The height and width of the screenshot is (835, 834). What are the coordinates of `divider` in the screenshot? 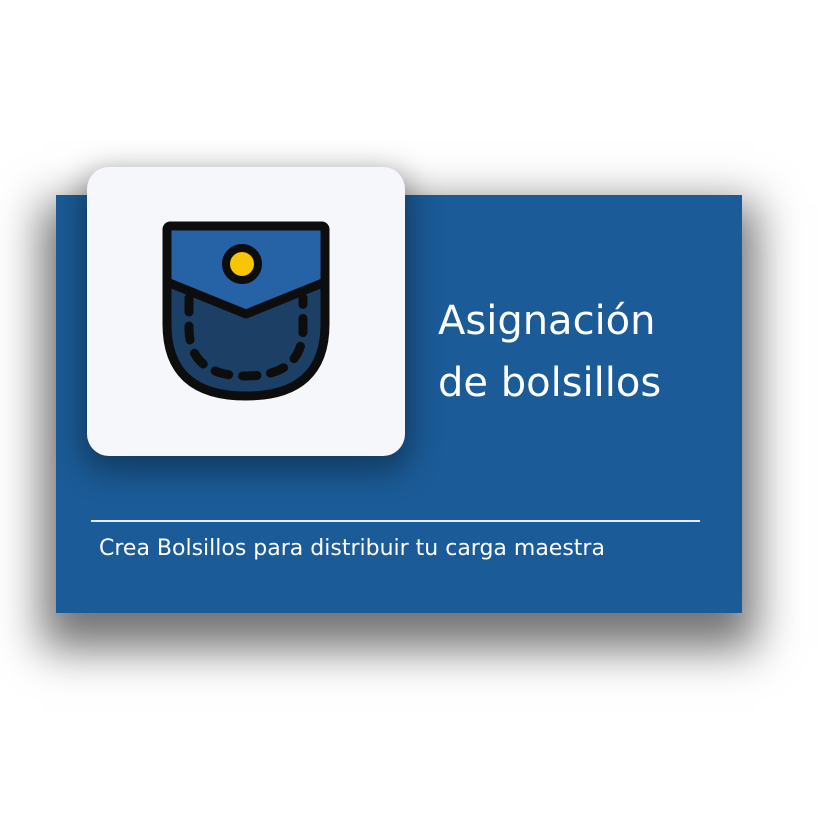 It's located at (395, 521).